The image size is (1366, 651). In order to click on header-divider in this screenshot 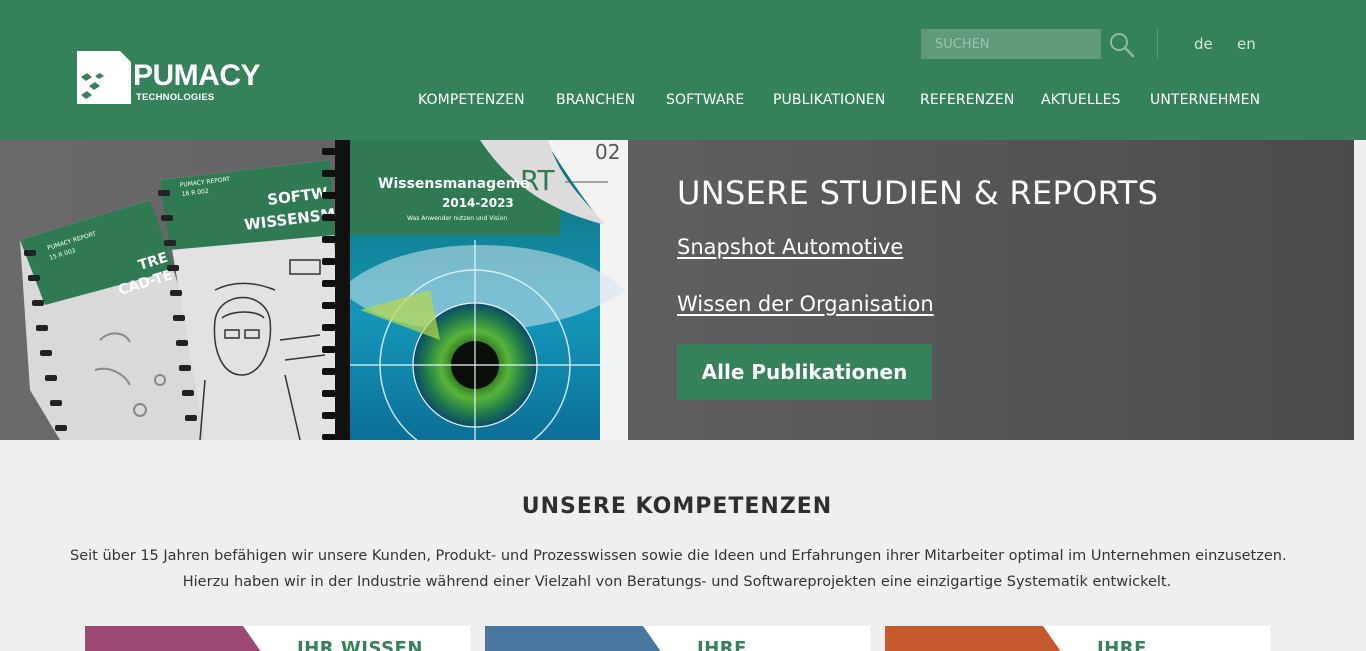, I will do `click(1157, 43)`.